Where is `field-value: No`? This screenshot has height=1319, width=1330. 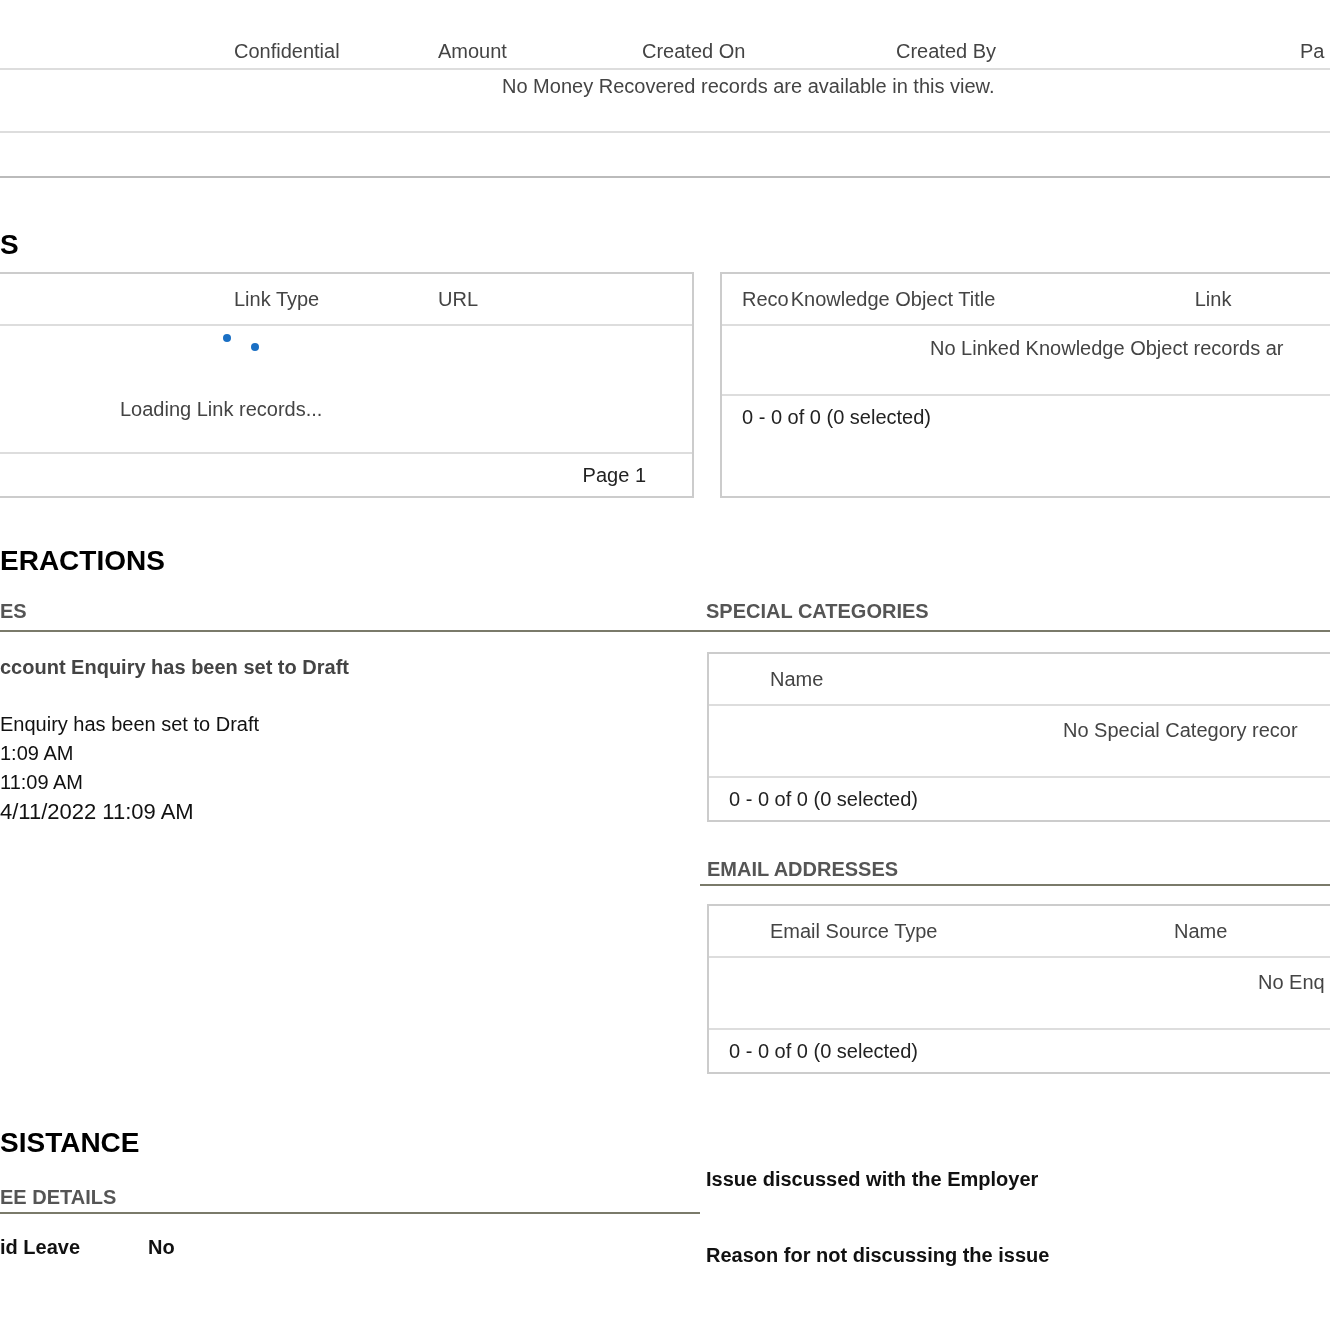
field-value: No is located at coordinates (161, 1247).